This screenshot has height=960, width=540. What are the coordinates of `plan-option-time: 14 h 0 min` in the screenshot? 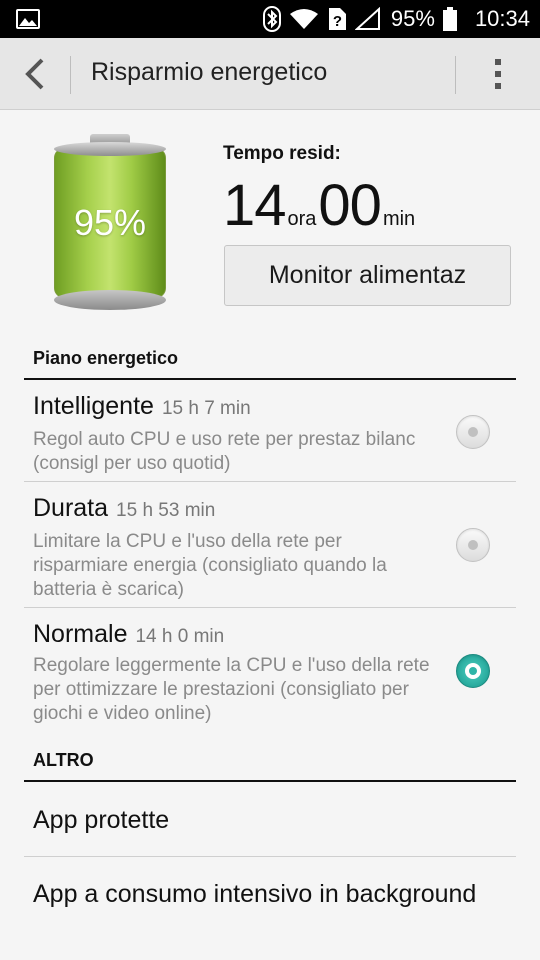 It's located at (180, 636).